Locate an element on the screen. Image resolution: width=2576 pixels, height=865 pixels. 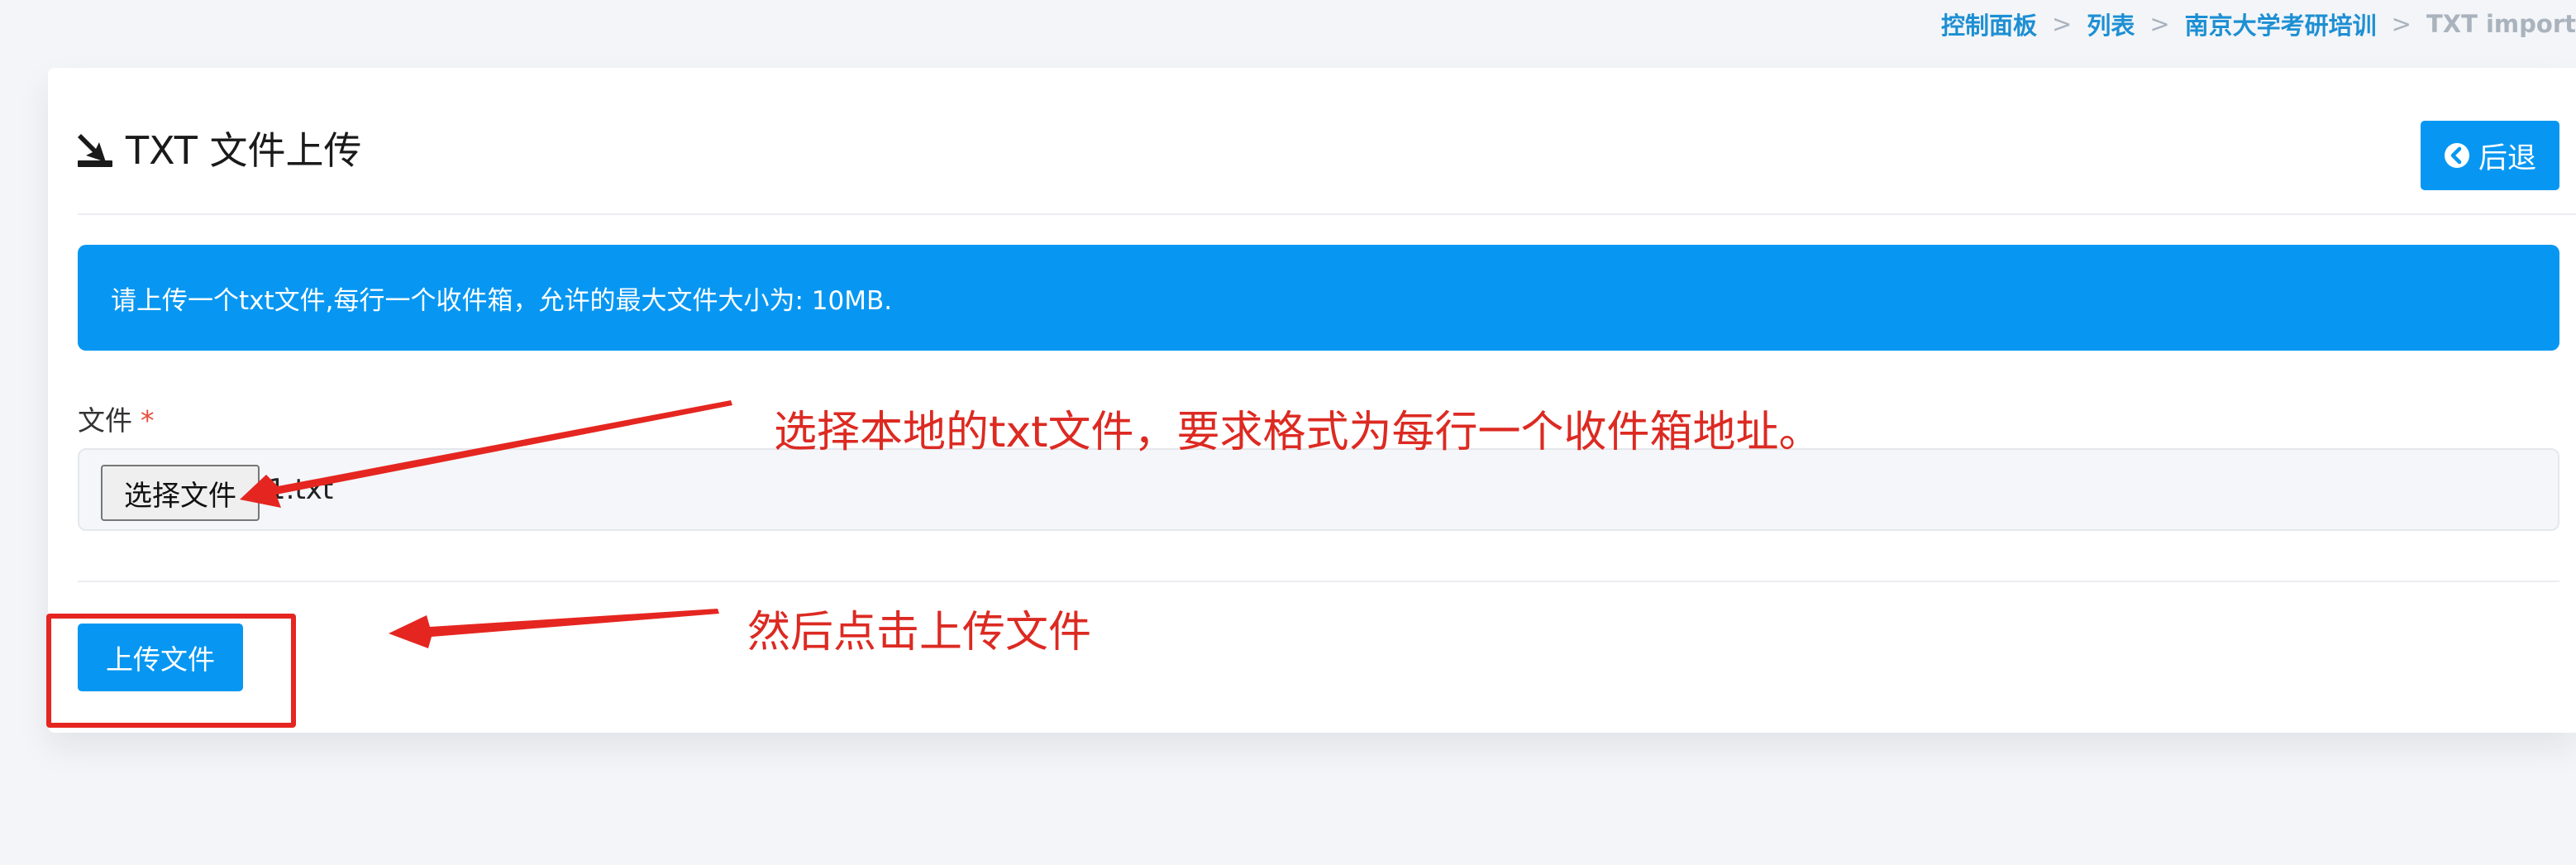
divider is located at coordinates (1318, 581).